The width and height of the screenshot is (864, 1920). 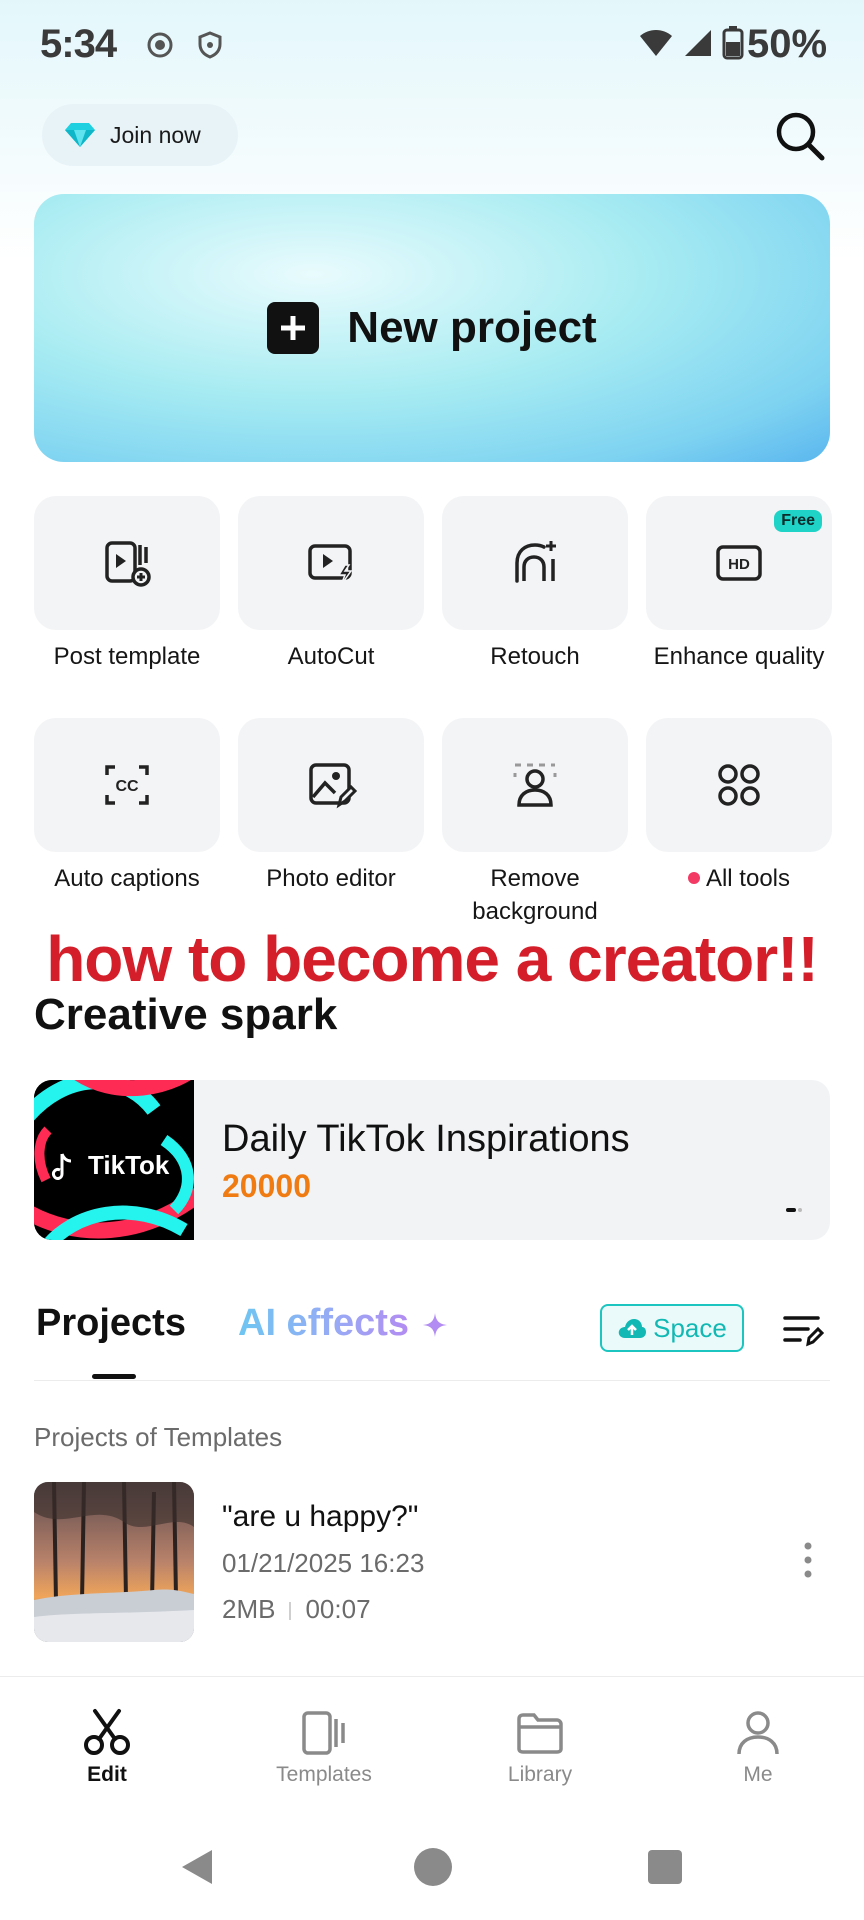 I want to click on tool-label: Photo editor, so click(x=331, y=878).